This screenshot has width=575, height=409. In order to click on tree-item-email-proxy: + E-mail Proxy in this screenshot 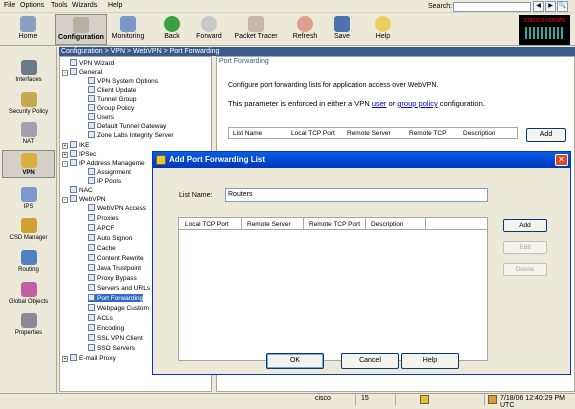, I will do `click(89, 358)`.